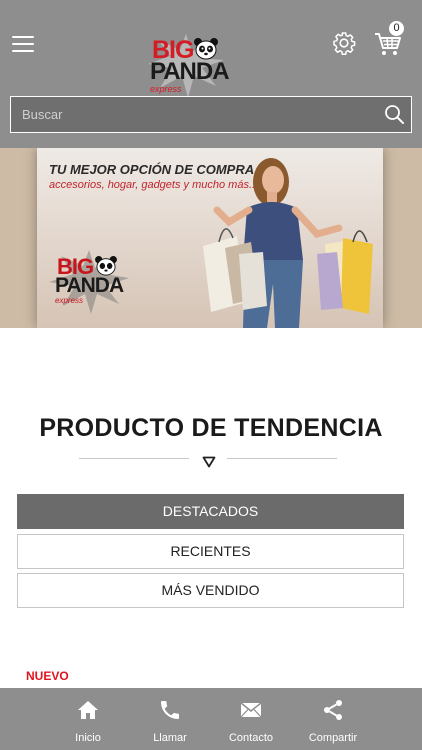  I want to click on nav-label-inicio: Inicio, so click(88, 738).